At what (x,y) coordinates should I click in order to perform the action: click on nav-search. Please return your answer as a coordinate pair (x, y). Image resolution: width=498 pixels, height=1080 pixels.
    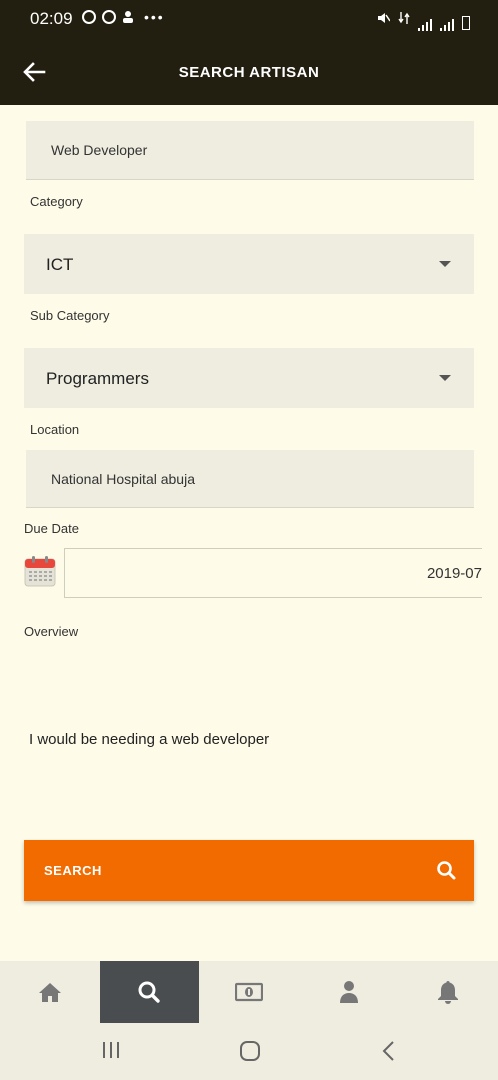
    Looking at the image, I should click on (149, 992).